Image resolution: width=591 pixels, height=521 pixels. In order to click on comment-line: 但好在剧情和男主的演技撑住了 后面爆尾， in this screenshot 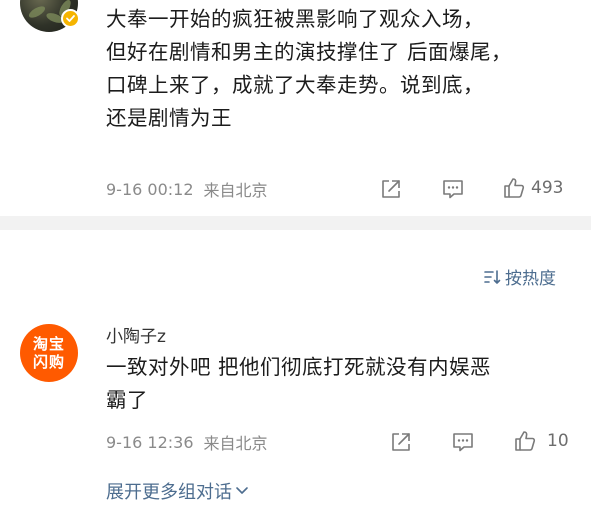, I will do `click(309, 52)`.